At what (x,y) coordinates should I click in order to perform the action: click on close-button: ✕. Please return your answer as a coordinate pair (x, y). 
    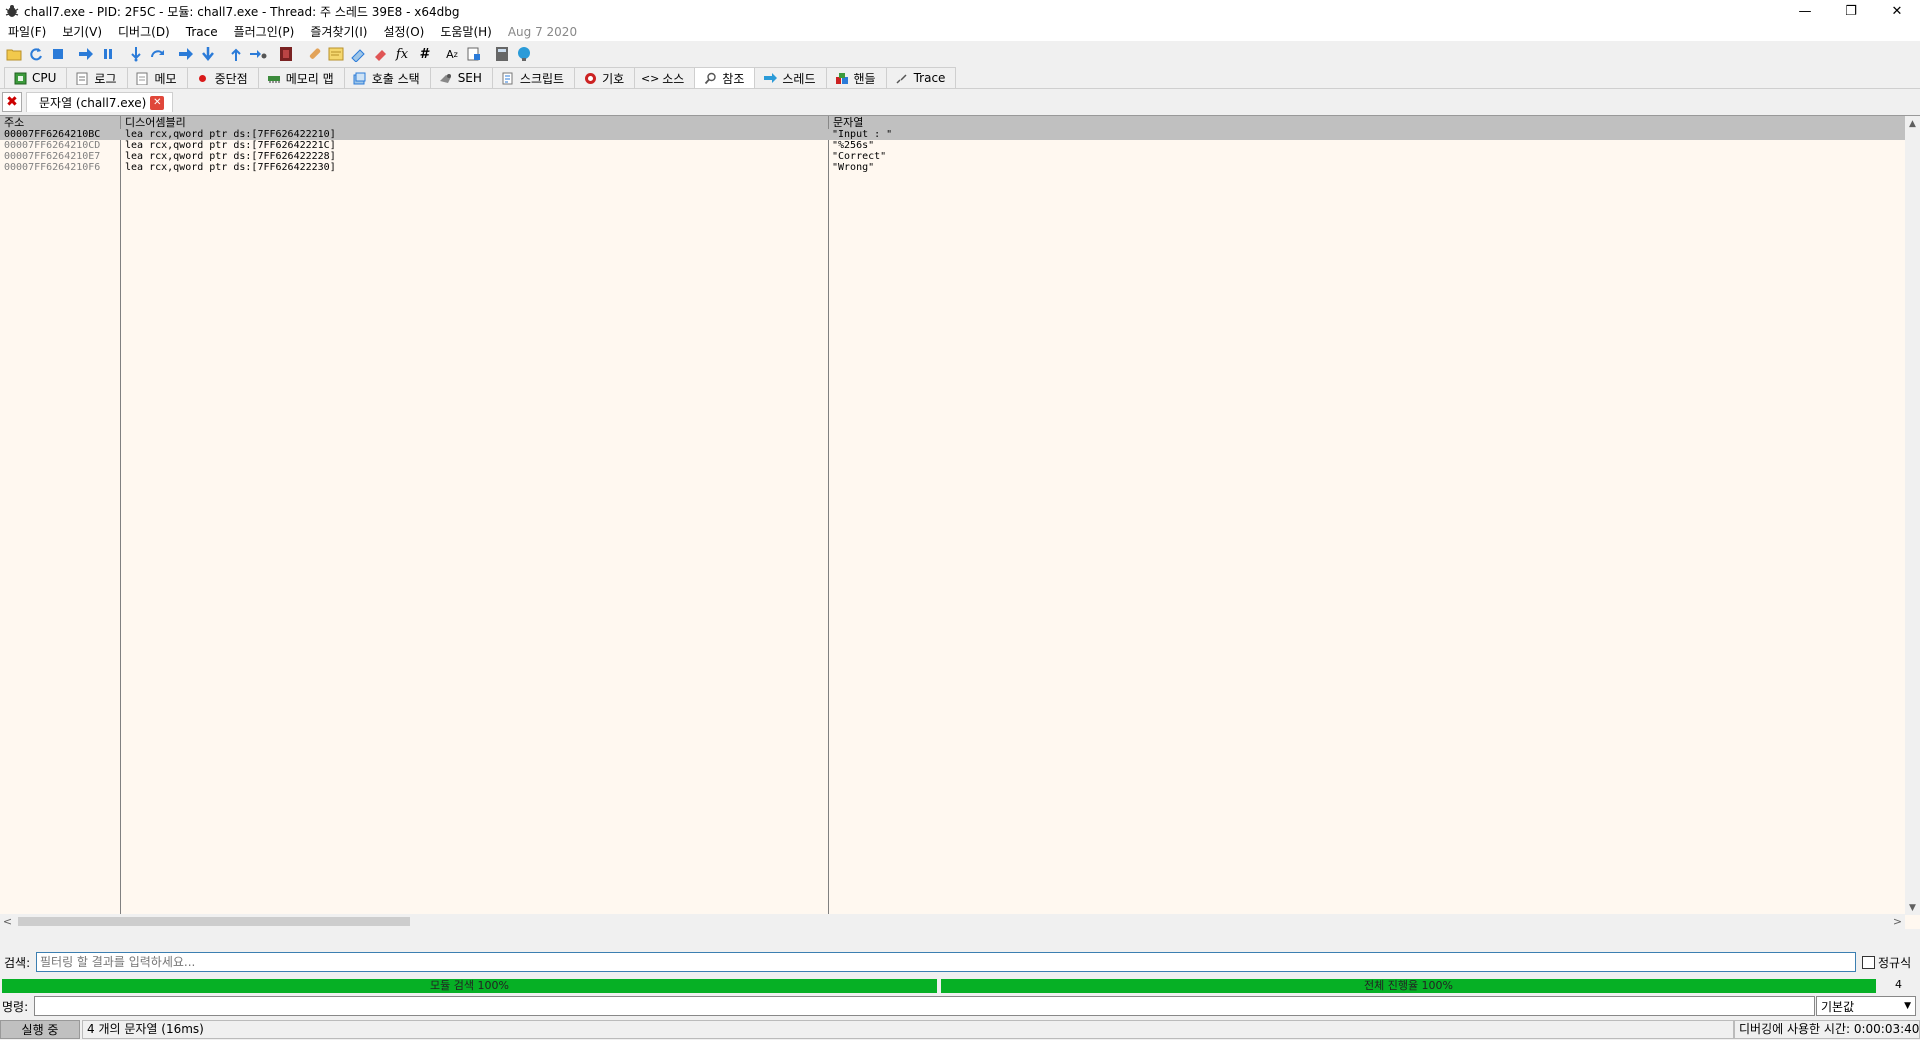
    Looking at the image, I should click on (1897, 11).